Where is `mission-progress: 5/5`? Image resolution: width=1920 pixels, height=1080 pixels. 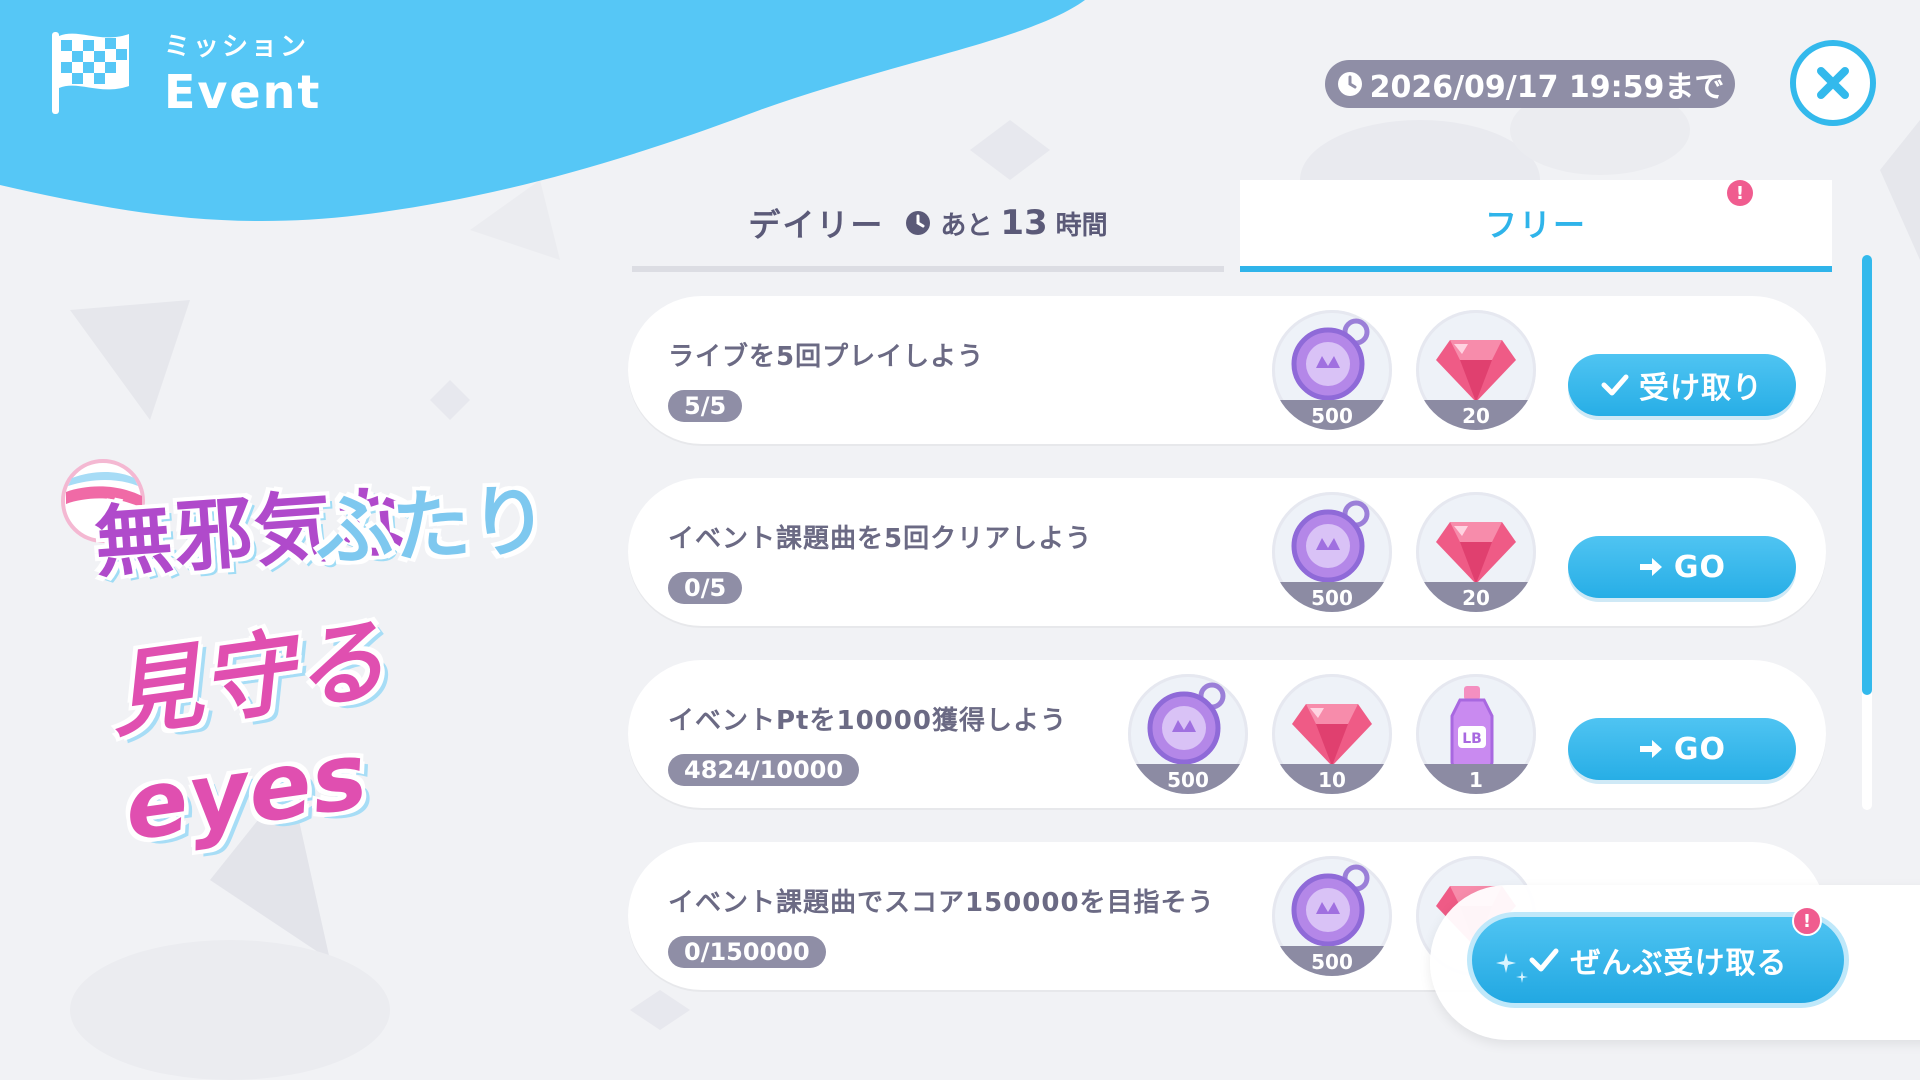
mission-progress: 5/5 is located at coordinates (705, 406).